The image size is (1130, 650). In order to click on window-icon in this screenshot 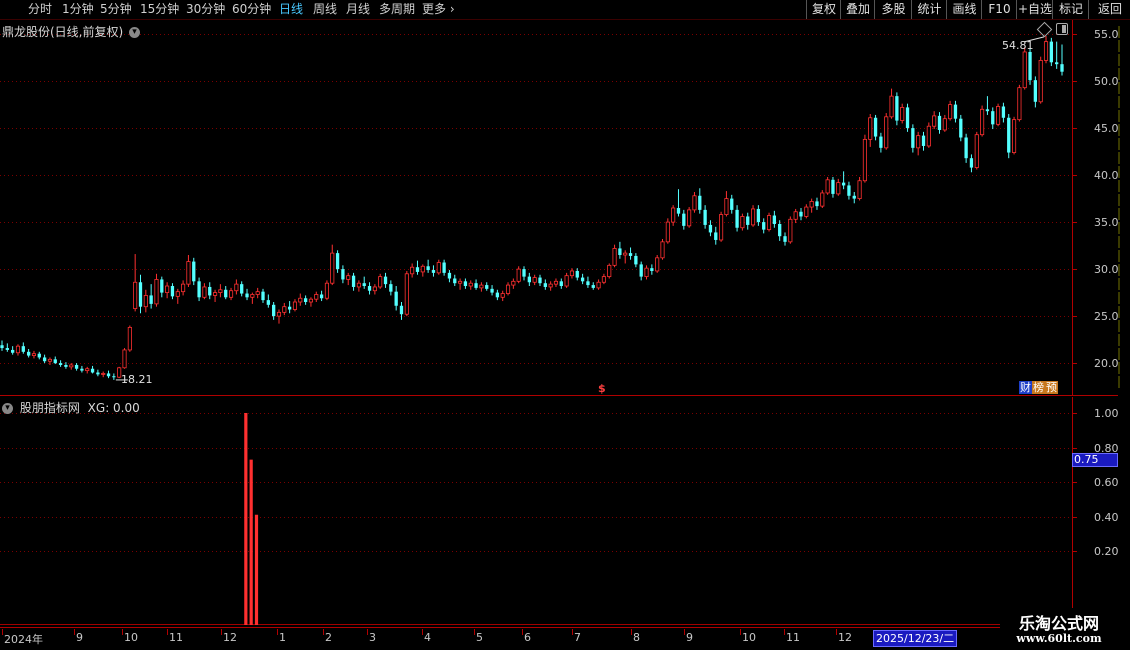, I will do `click(1062, 29)`.